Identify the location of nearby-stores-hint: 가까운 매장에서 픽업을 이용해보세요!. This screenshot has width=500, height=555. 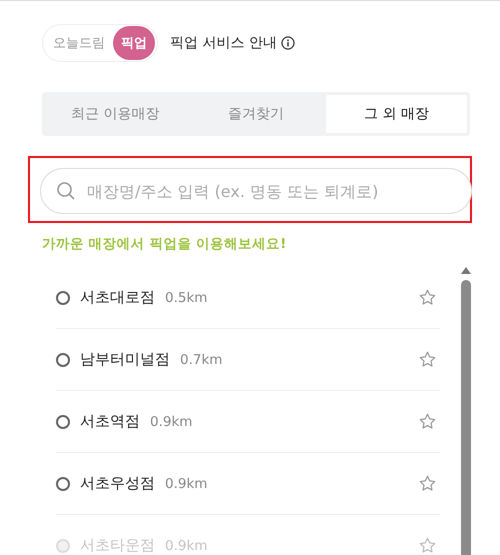
(165, 244).